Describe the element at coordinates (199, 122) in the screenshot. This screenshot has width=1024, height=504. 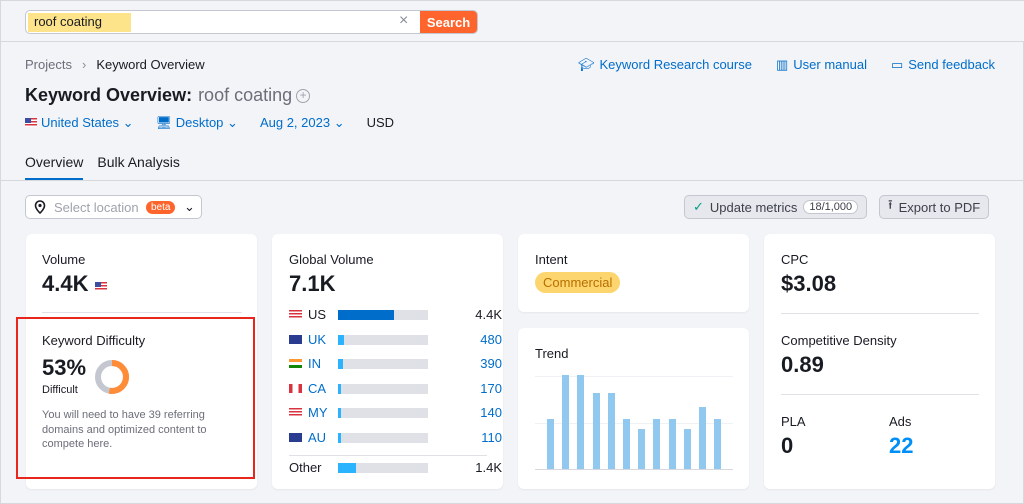
I see `device-label: Desktop` at that location.